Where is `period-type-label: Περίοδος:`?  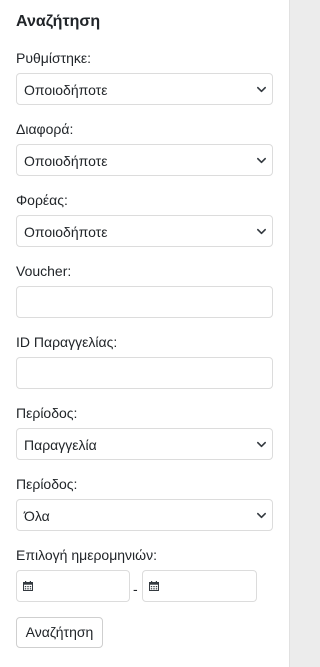
period-type-label: Περίοδος: is located at coordinates (47, 413).